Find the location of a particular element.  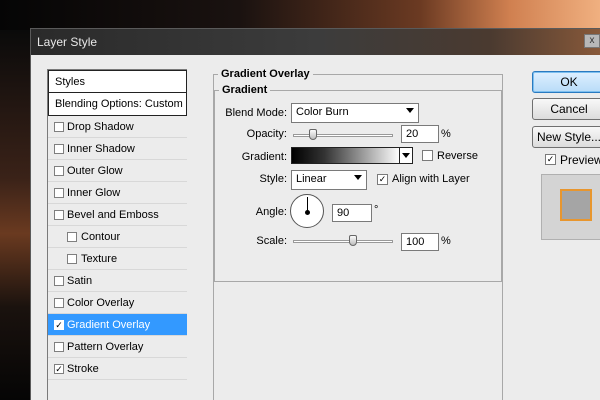

ok-button: OK is located at coordinates (566, 82).